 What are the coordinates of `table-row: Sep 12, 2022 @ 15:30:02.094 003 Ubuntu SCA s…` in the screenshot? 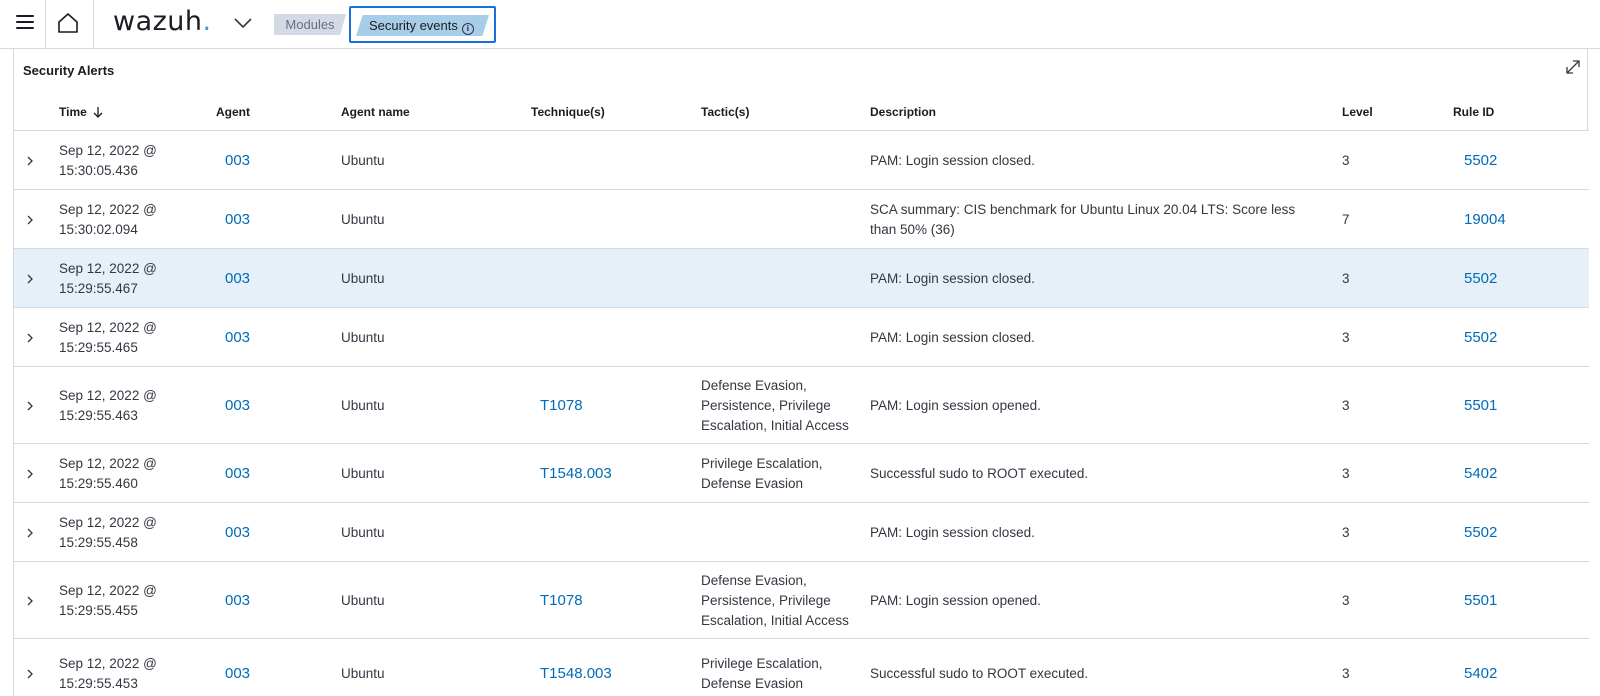 It's located at (801, 219).